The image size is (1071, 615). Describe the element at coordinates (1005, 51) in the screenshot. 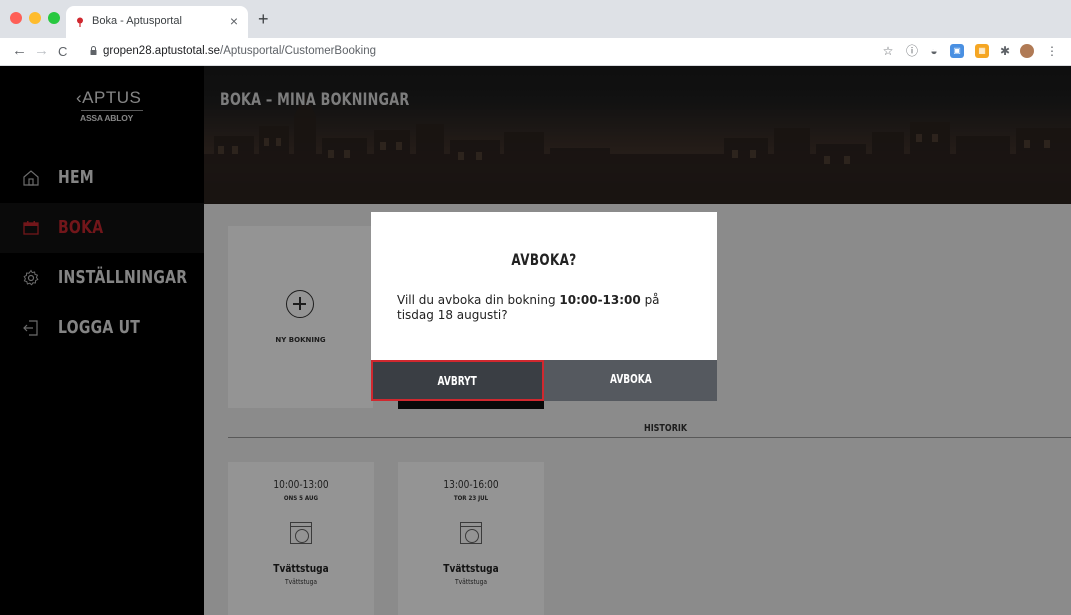

I see `puzzle-icon: ✱` at that location.